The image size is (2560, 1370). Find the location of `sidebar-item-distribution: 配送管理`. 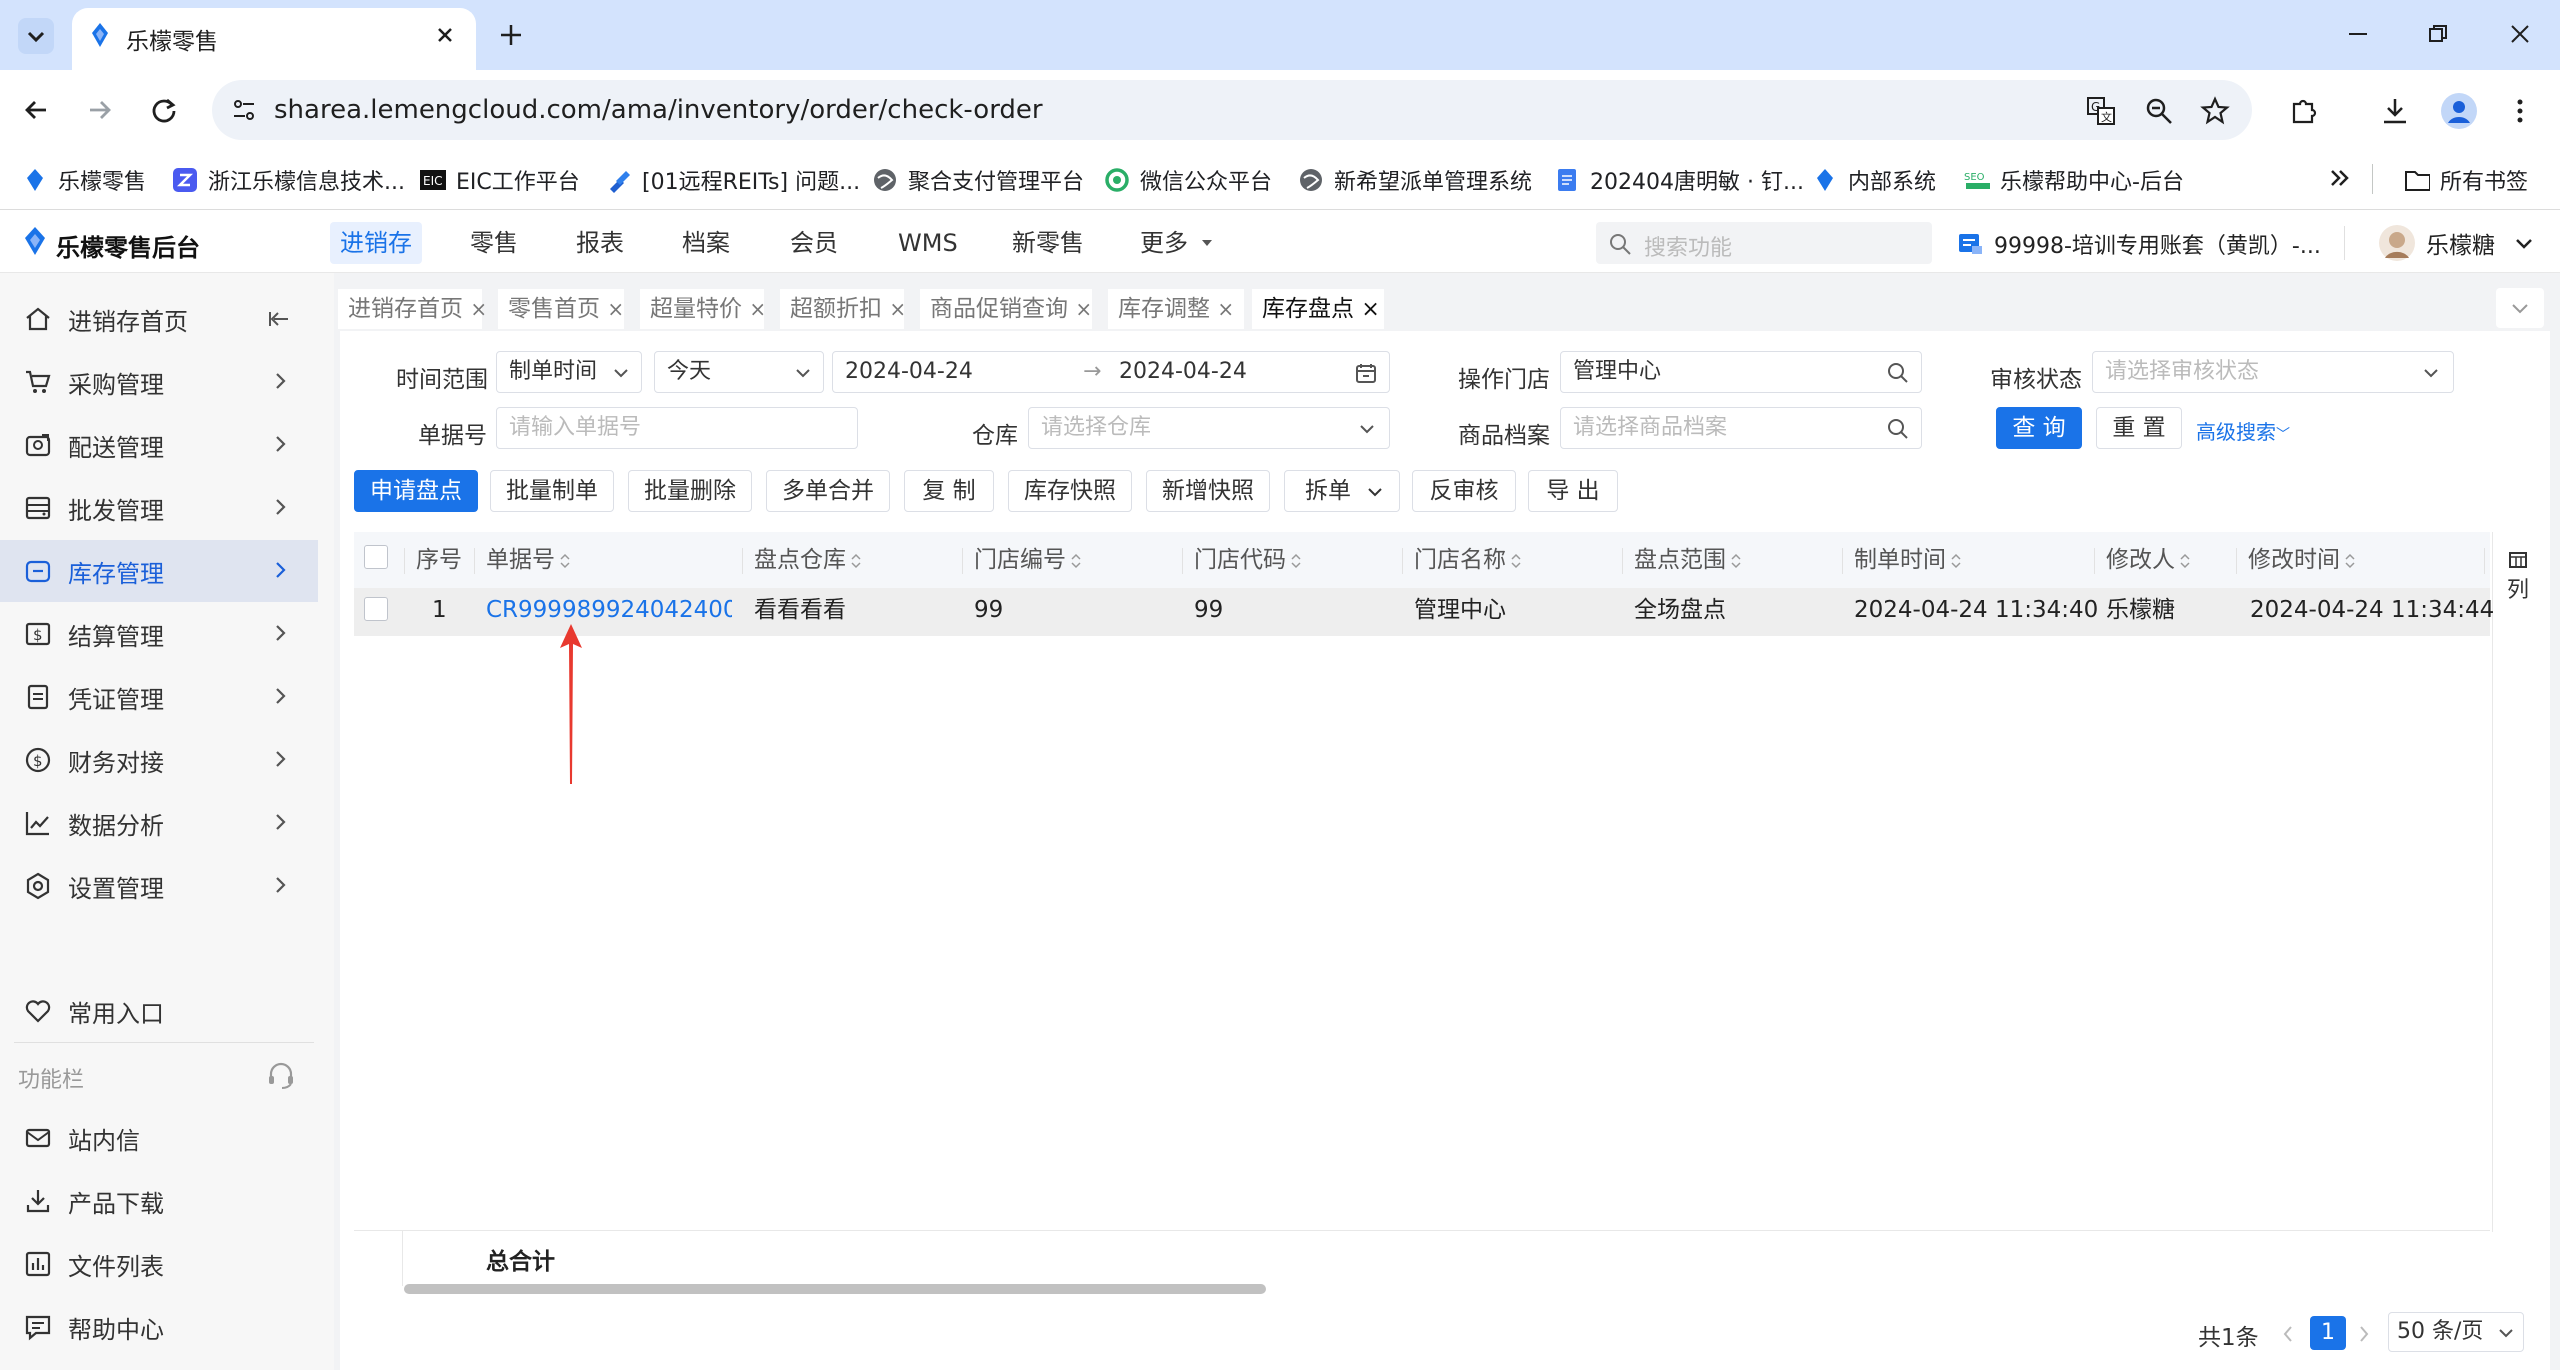

sidebar-item-distribution: 配送管理 is located at coordinates (159, 445).